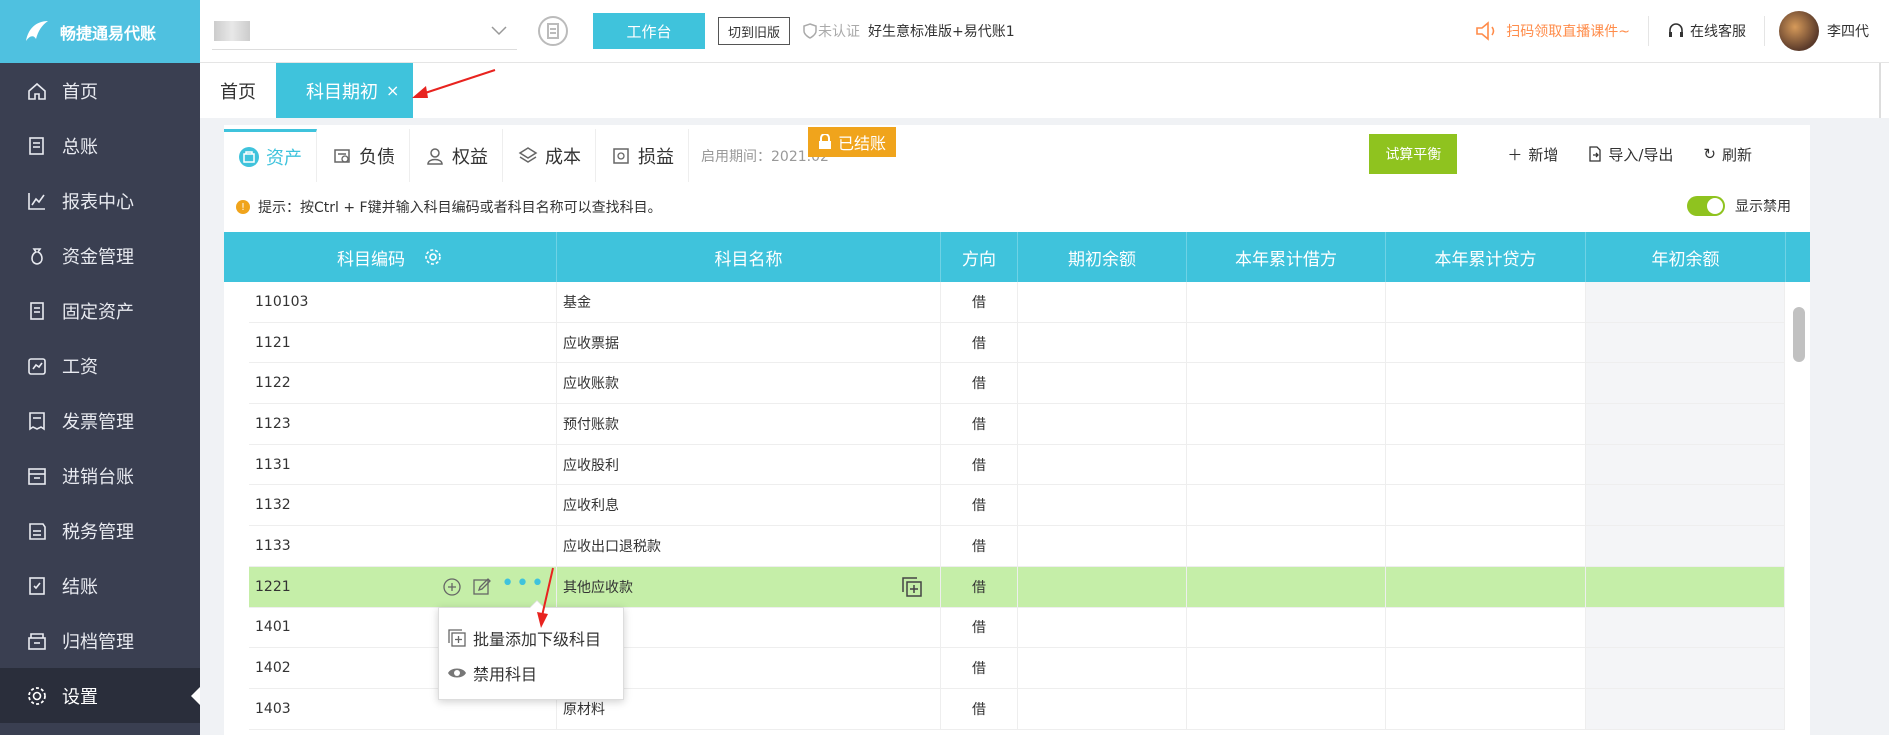  Describe the element at coordinates (364, 31) in the screenshot. I see `company-select` at that location.